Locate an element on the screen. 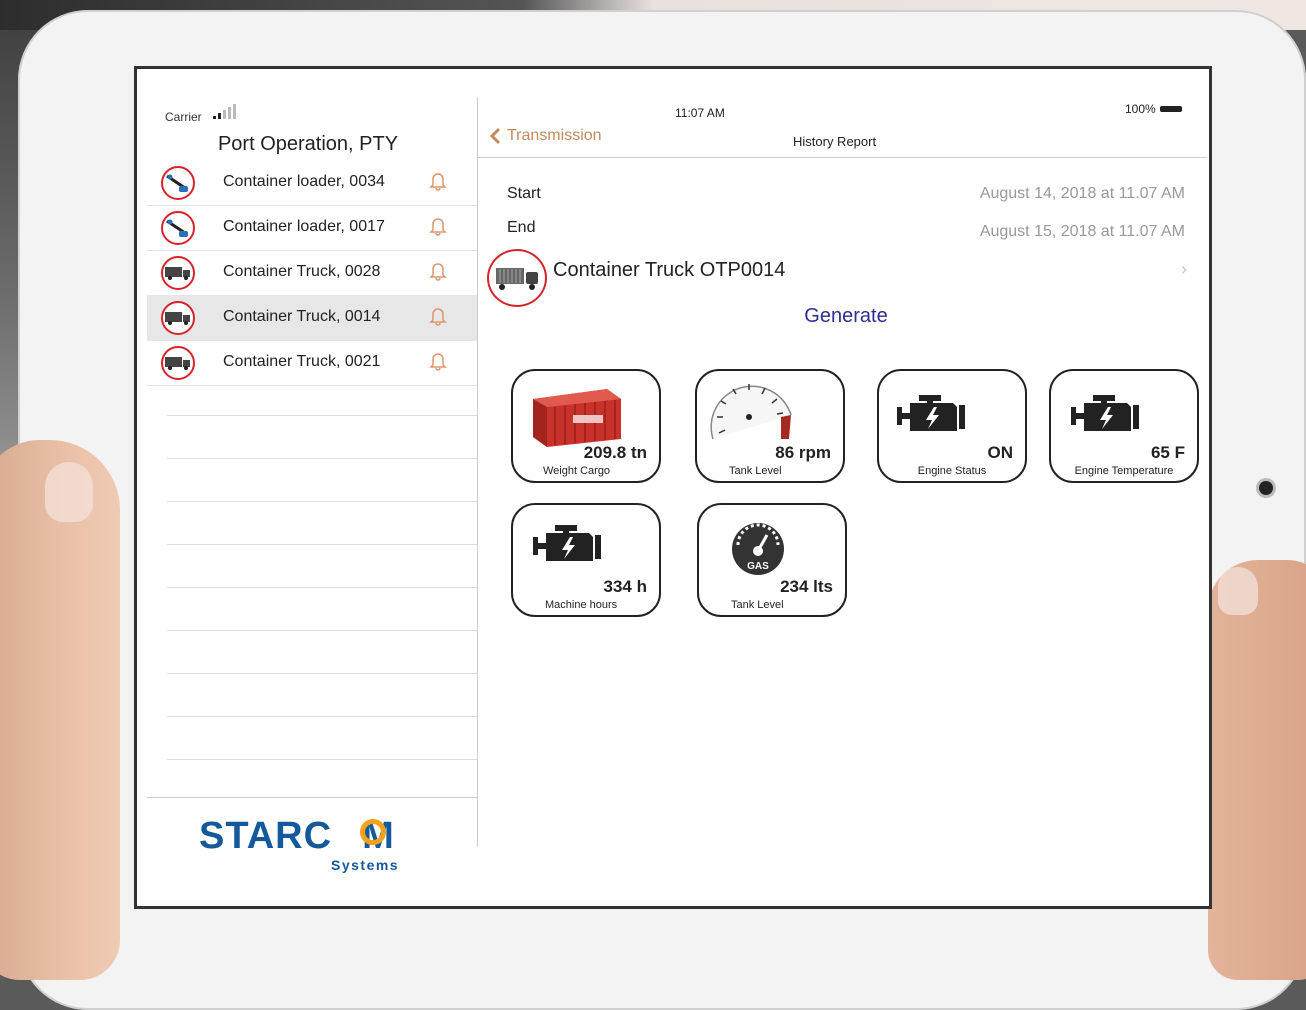 The height and width of the screenshot is (1010, 1306). list-item-label: Container Truck, 0014 is located at coordinates (302, 316).